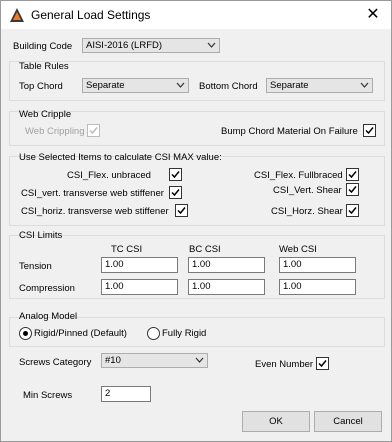 The width and height of the screenshot is (392, 442). I want to click on csi-vert-shear-checkbox, so click(352, 189).